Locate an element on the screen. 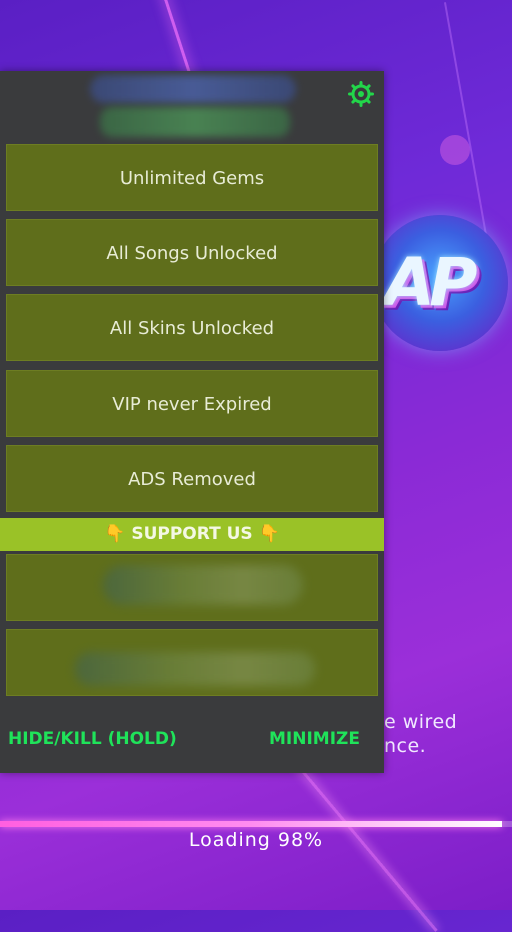  game-logo: AP is located at coordinates (440, 283).